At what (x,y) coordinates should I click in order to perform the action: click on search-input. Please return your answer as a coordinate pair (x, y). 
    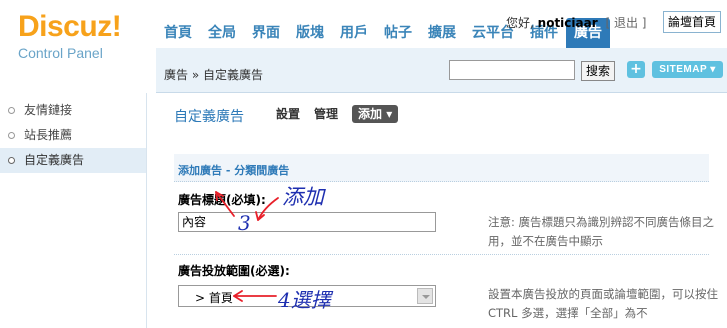
    Looking at the image, I should click on (512, 70).